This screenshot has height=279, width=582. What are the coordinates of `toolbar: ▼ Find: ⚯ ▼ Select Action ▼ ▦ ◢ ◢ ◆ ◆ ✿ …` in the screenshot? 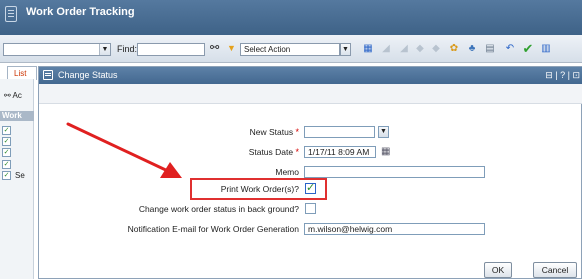 It's located at (291, 49).